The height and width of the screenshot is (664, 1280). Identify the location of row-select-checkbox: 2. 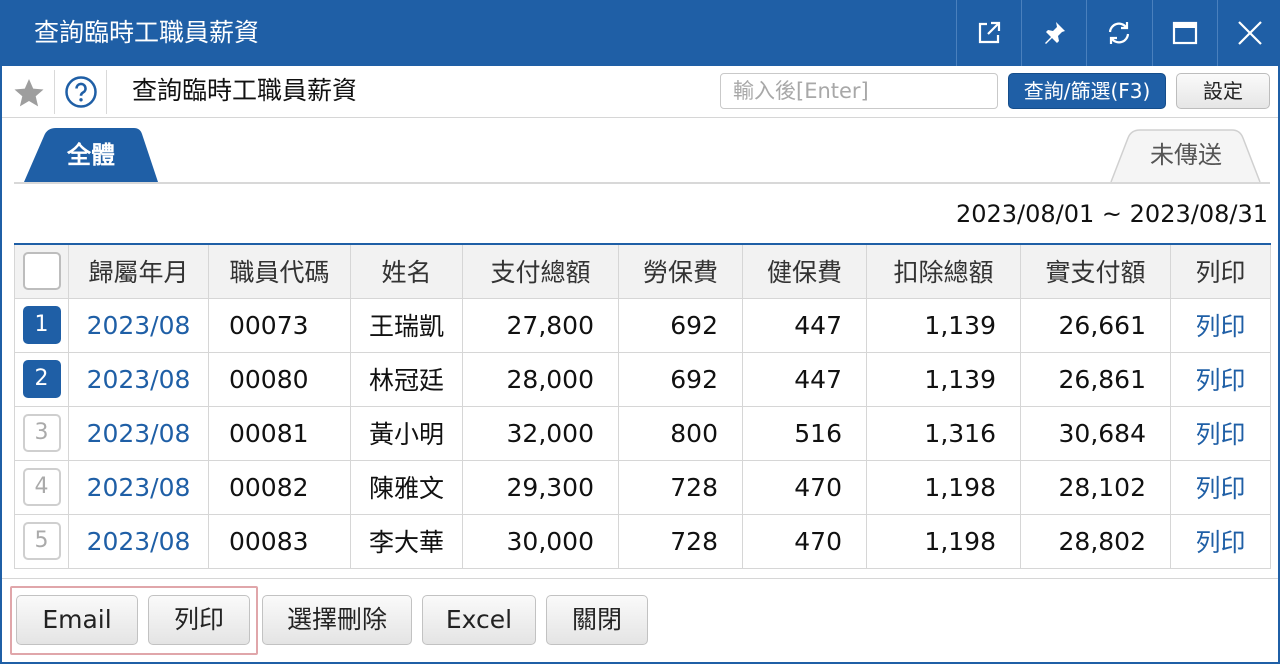
(41, 379).